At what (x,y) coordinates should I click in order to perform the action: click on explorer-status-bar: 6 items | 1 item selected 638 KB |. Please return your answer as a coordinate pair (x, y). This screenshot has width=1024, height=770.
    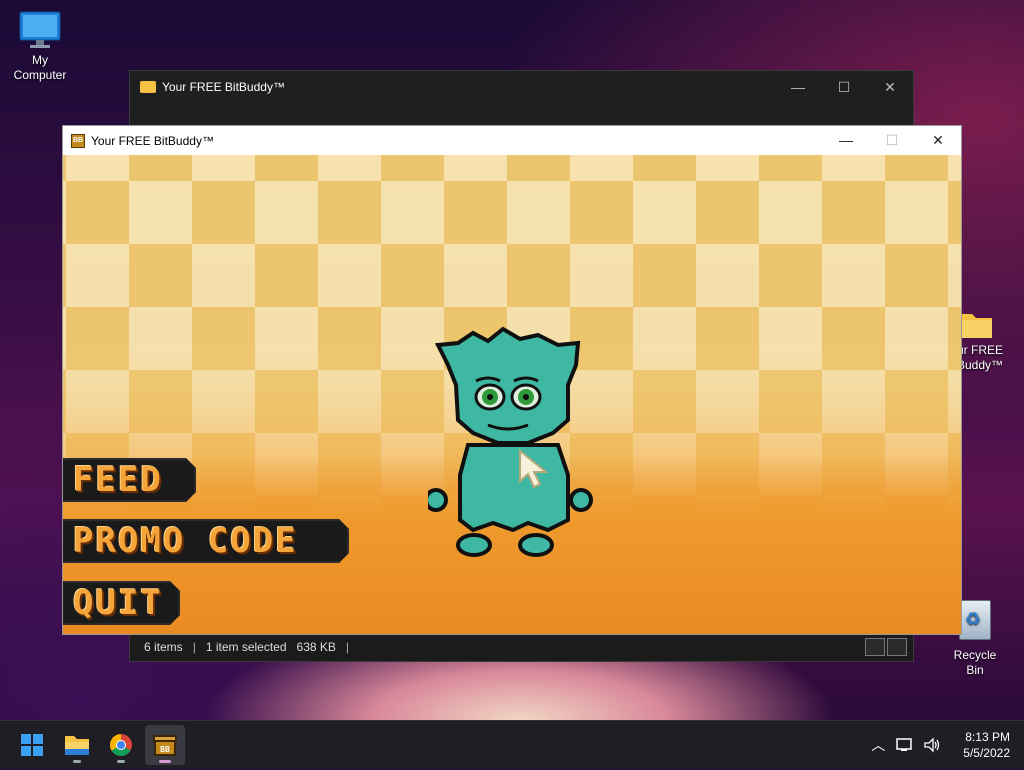
    Looking at the image, I should click on (521, 647).